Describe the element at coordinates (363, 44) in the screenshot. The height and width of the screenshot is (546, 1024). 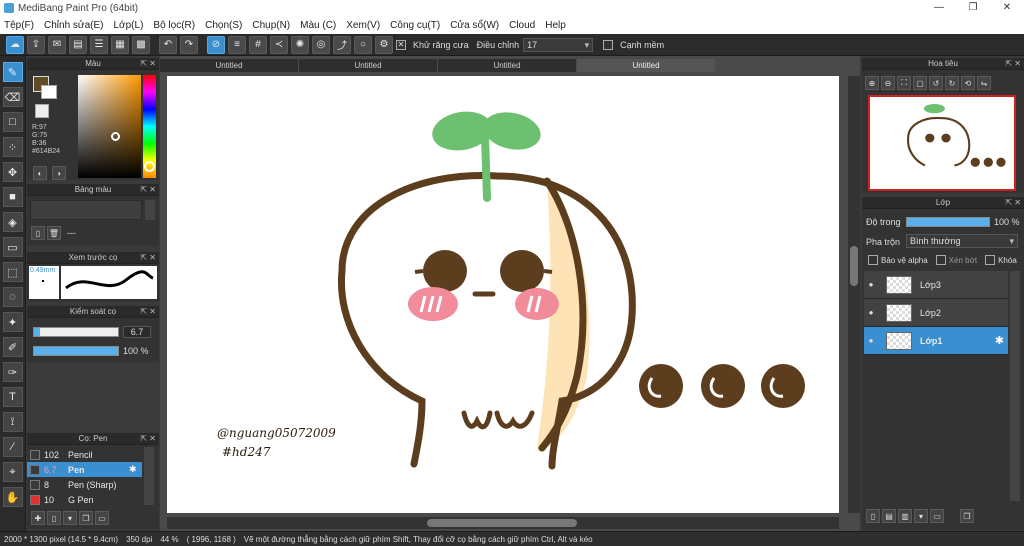
I see `circle-snap-icon: ○` at that location.